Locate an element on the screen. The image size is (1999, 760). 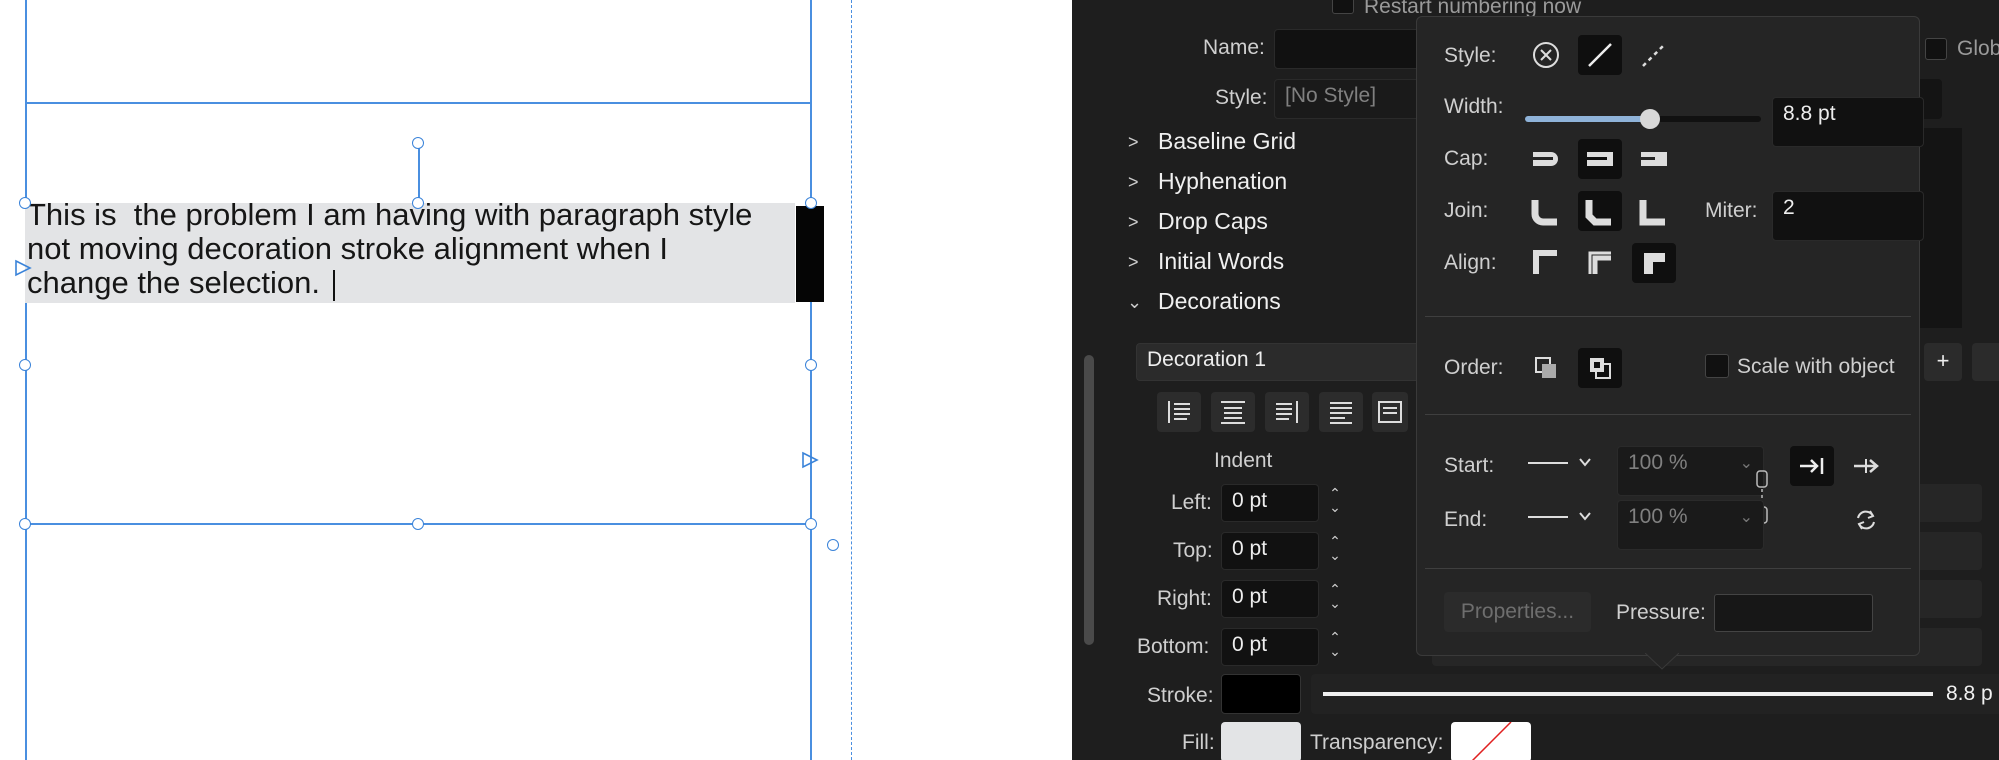
solid-line-icon is located at coordinates (1600, 55).